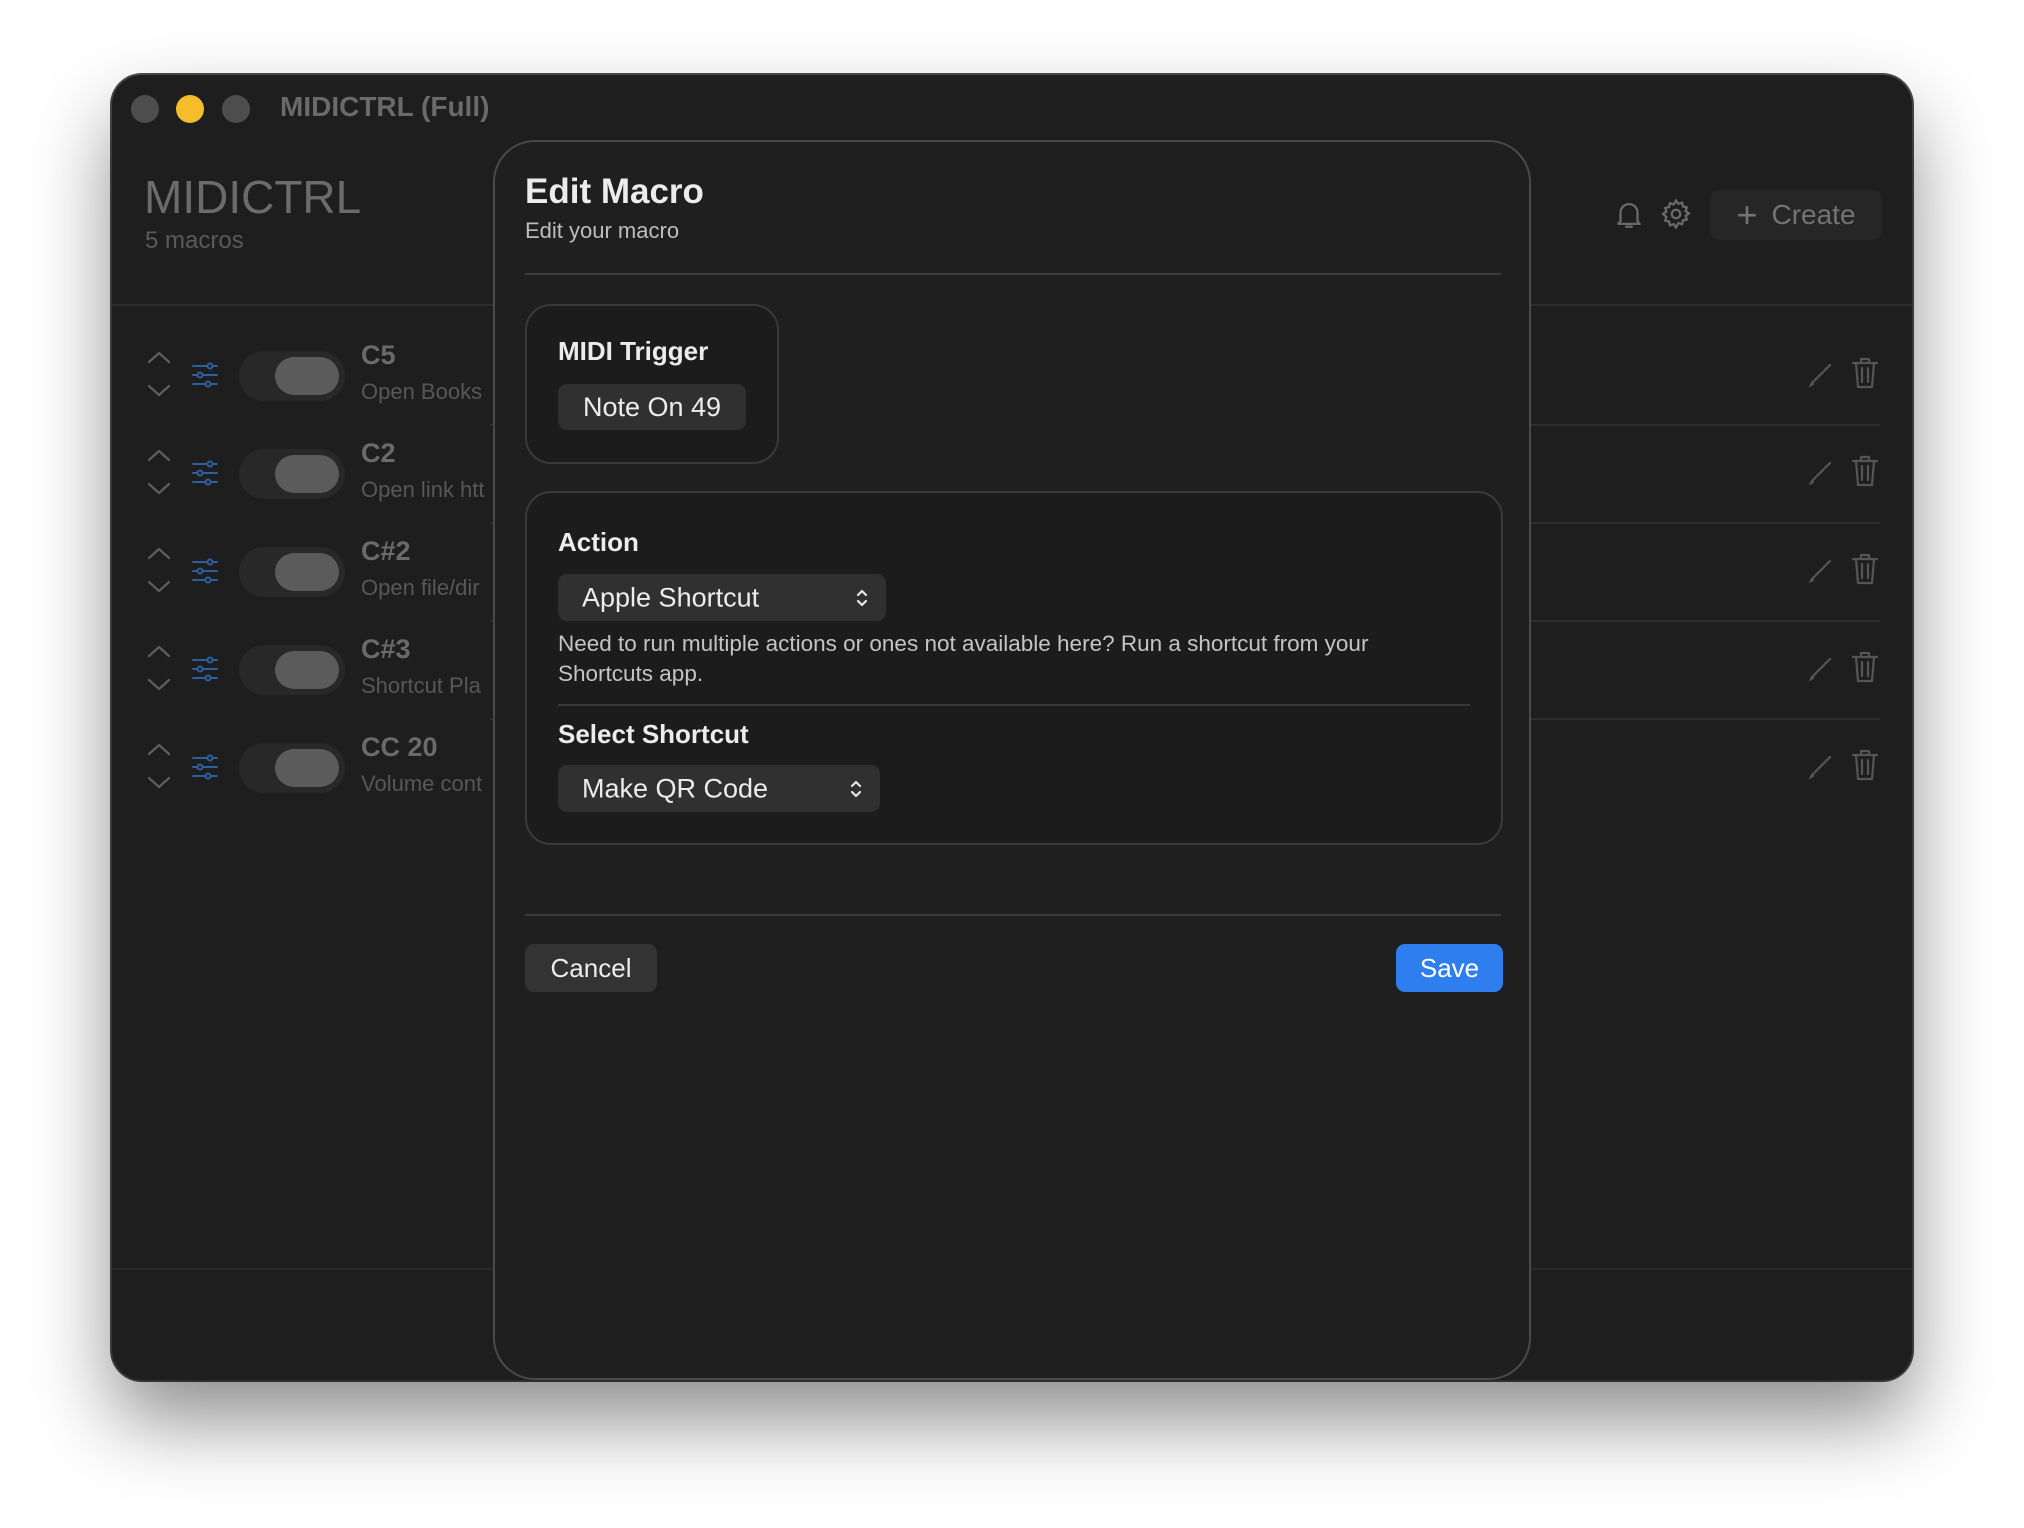  Describe the element at coordinates (602, 230) in the screenshot. I see `sheet-subtitle: Edit your macro` at that location.